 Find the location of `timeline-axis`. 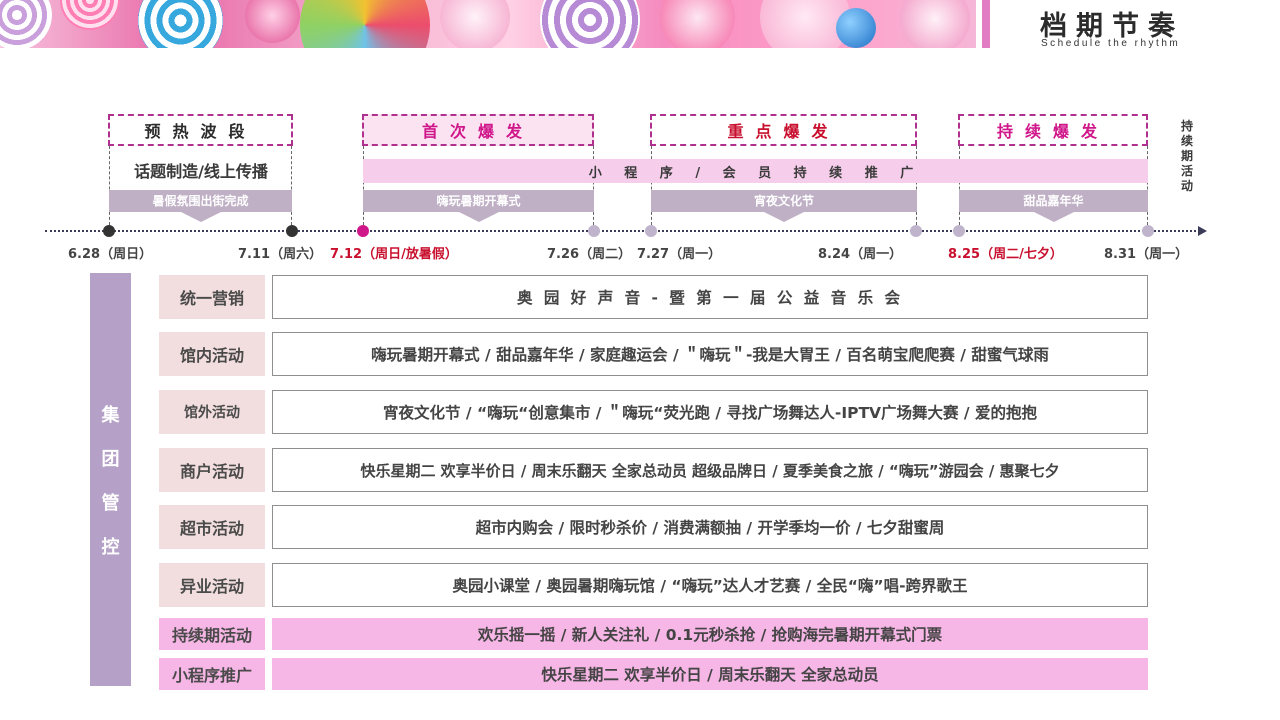

timeline-axis is located at coordinates (622, 231).